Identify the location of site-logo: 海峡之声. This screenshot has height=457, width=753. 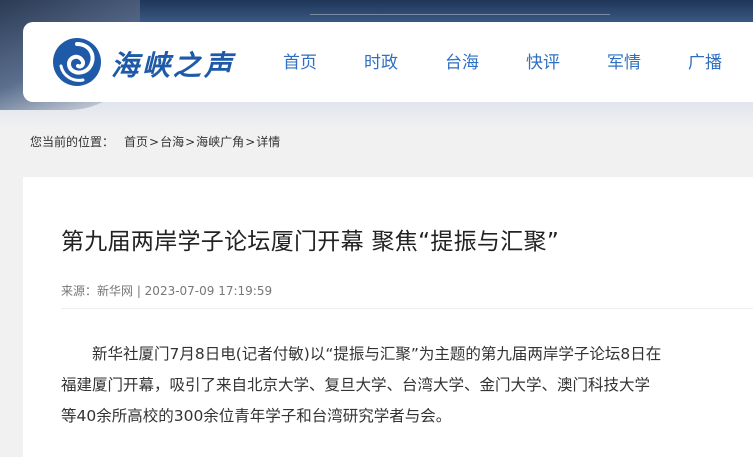
(143, 64).